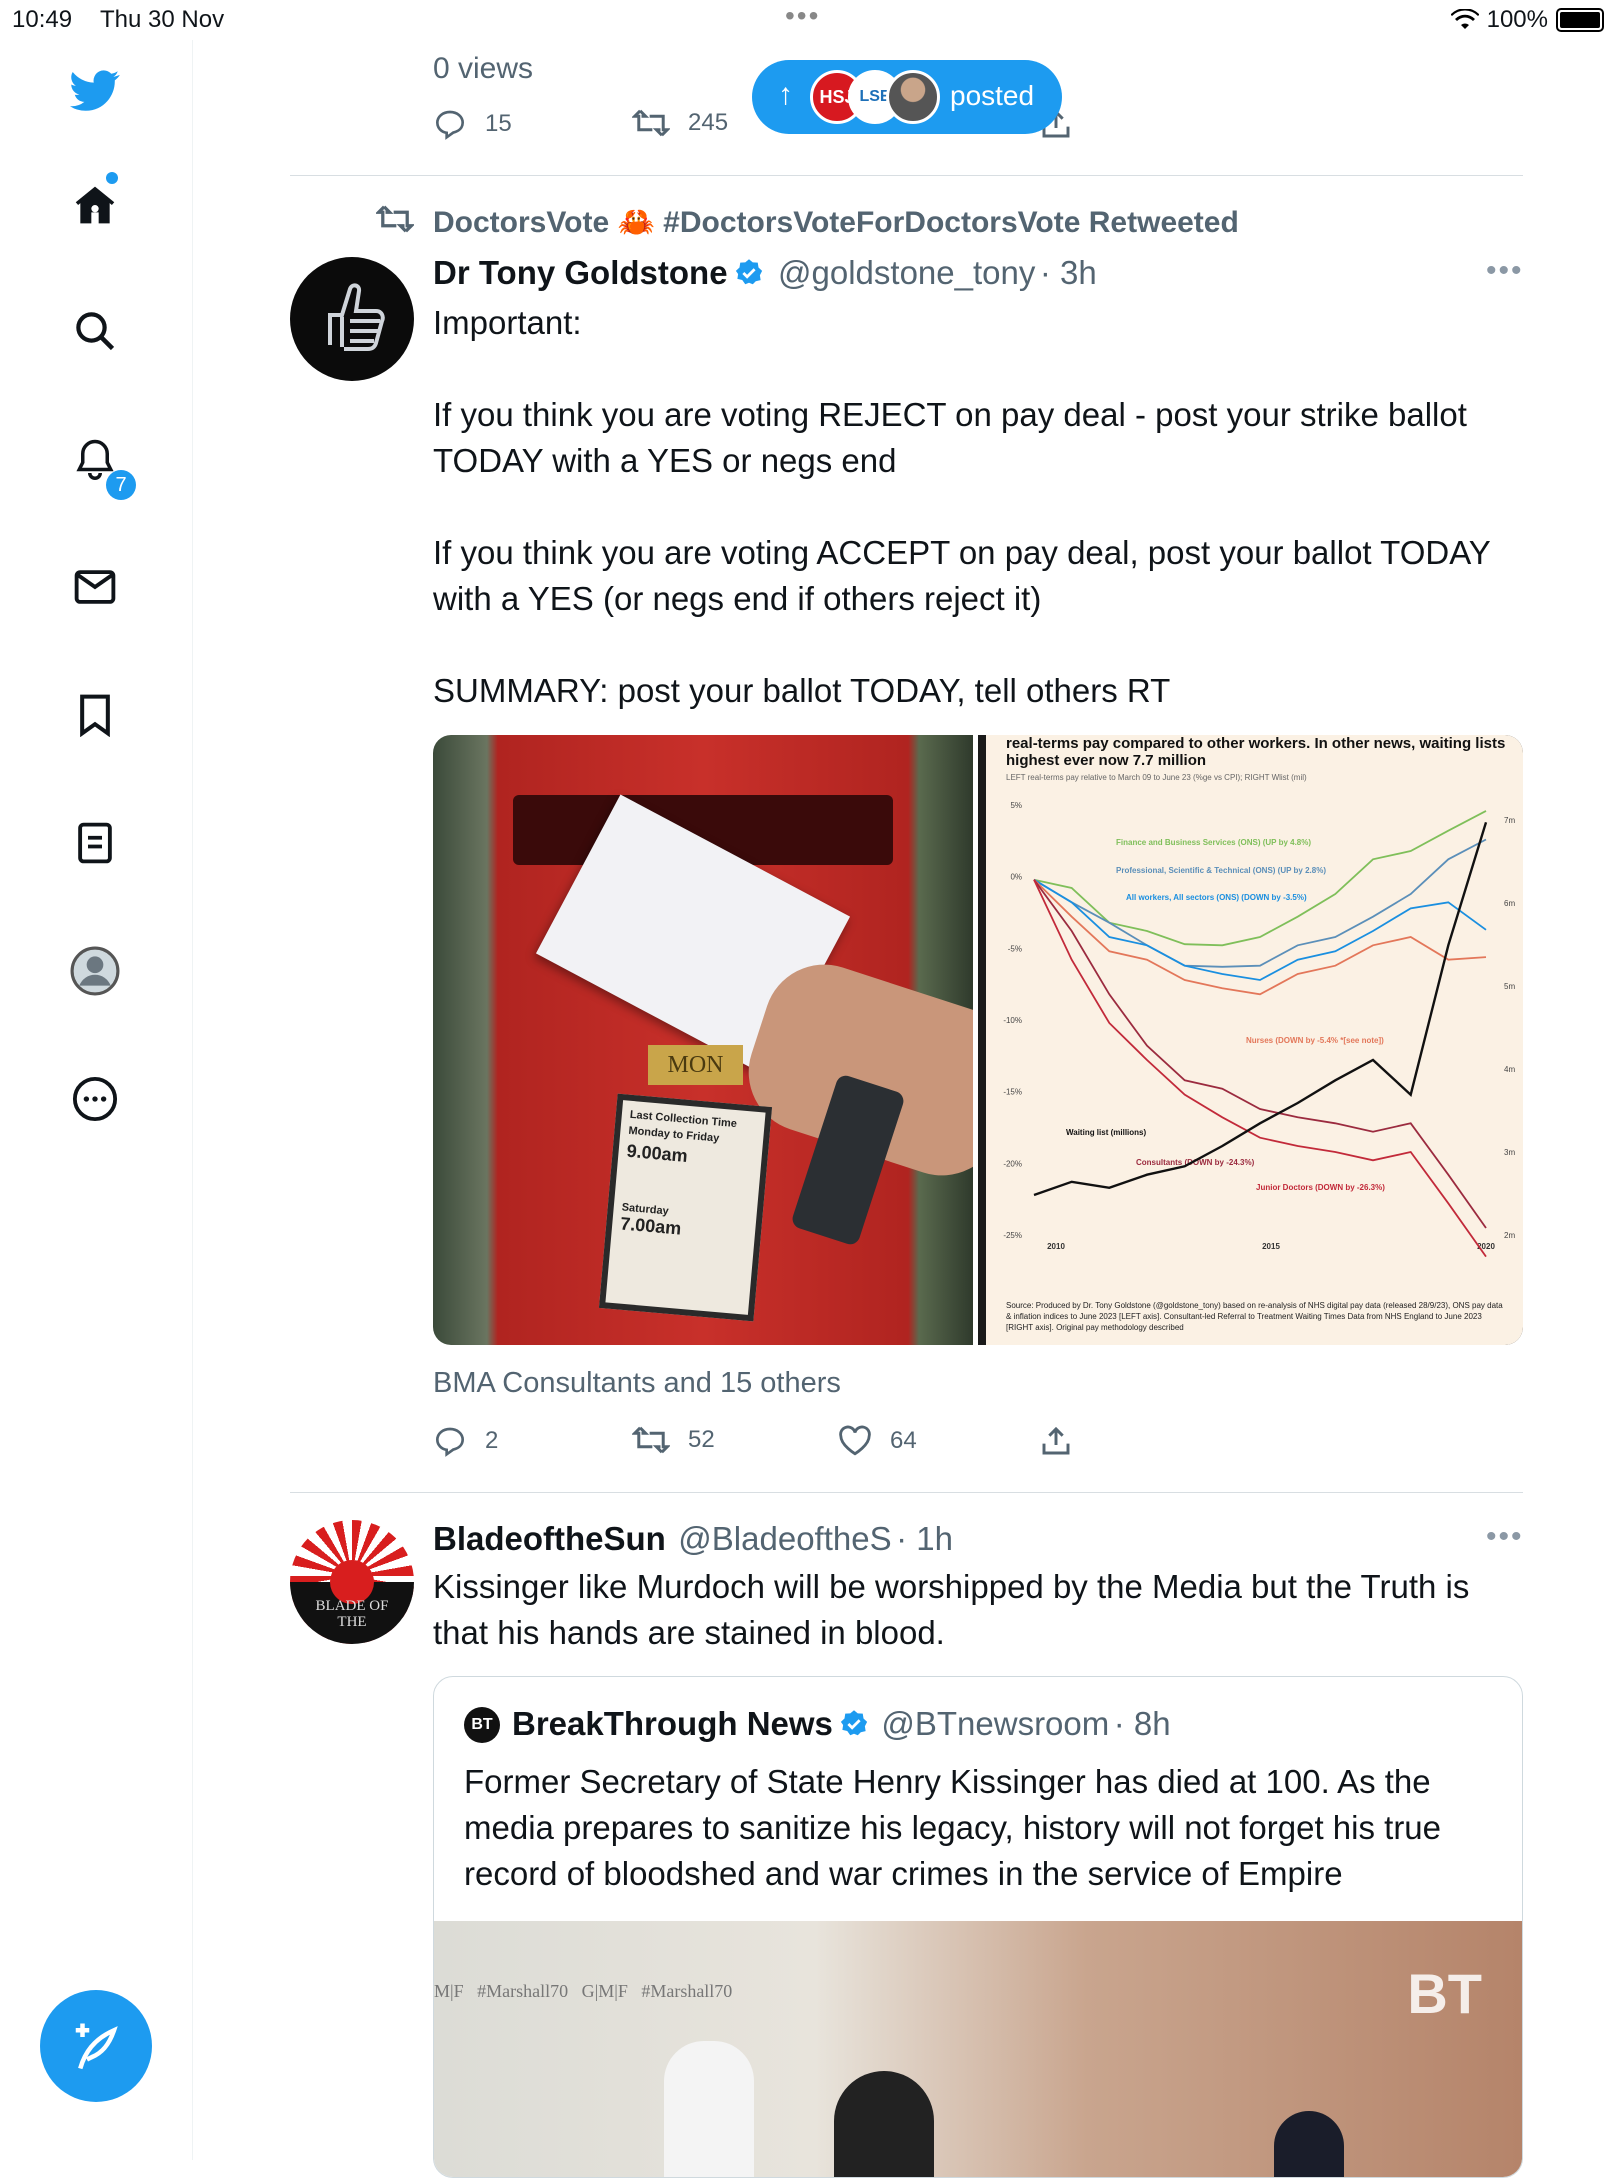 This screenshot has width=1620, height=2178. I want to click on multitask-dots: •••, so click(802, 16).